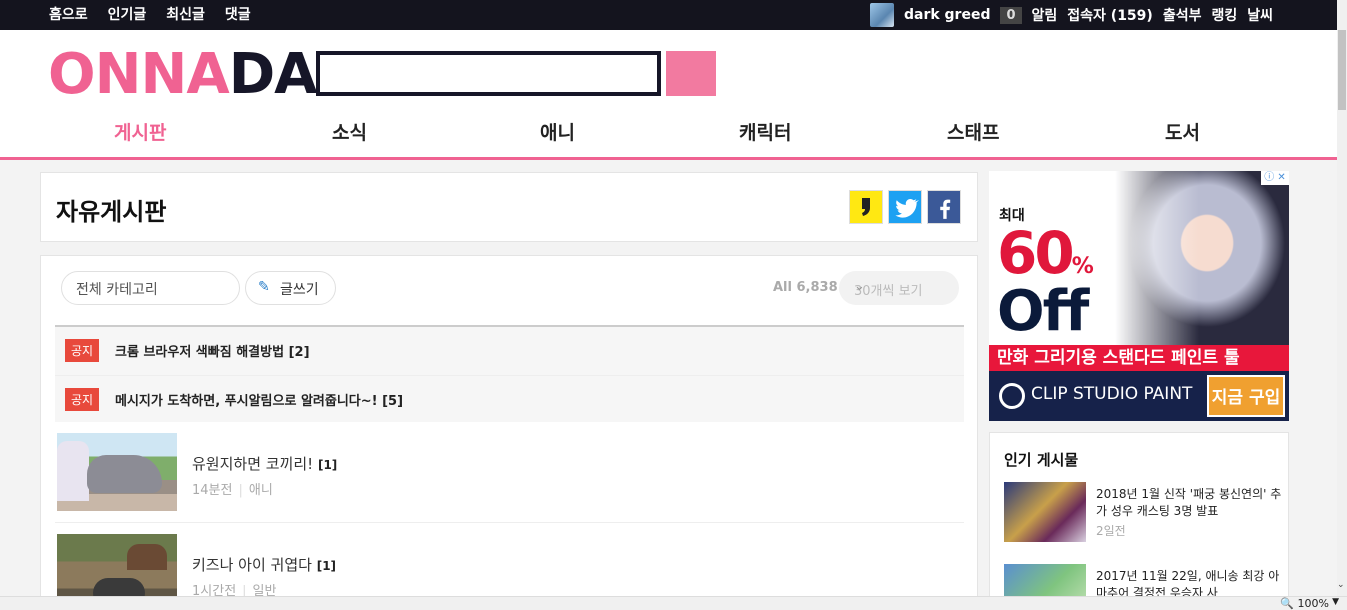  Describe the element at coordinates (1342, 298) in the screenshot. I see `vertical-scrollbar: ⌄` at that location.